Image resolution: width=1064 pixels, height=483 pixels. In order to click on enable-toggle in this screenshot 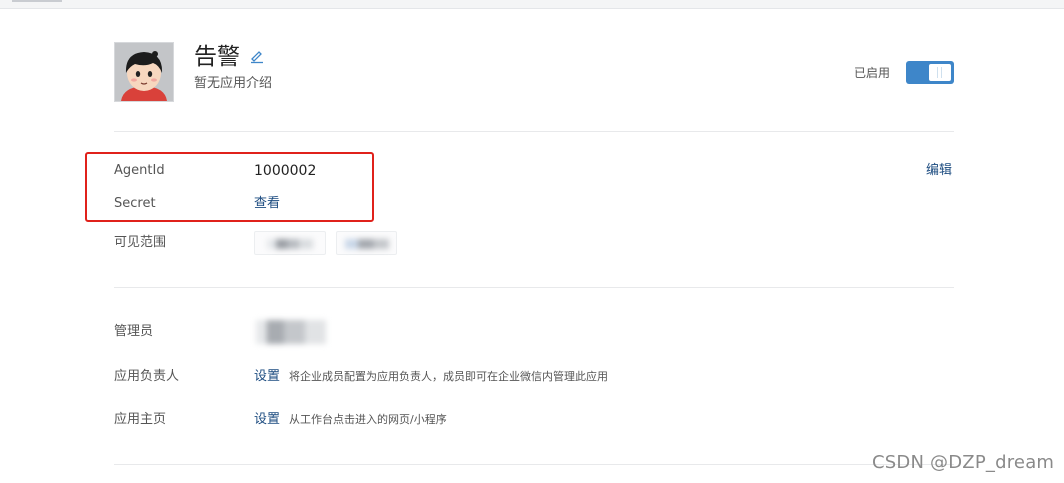, I will do `click(930, 72)`.